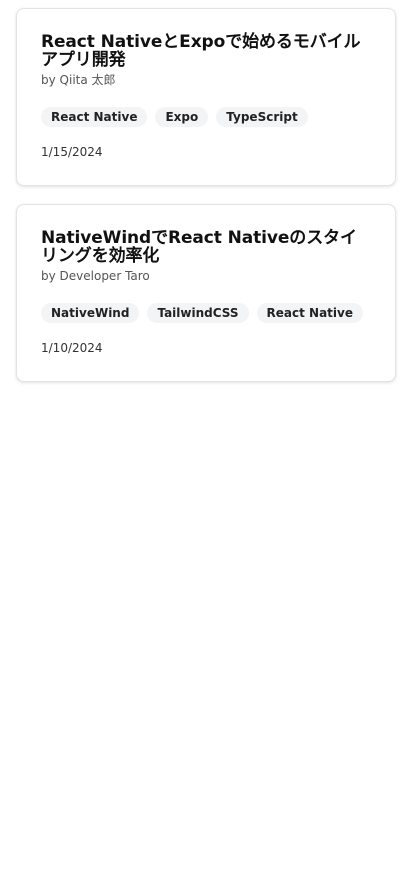  What do you see at coordinates (262, 117) in the screenshot?
I see `tag-chip: TypeScript` at bounding box center [262, 117].